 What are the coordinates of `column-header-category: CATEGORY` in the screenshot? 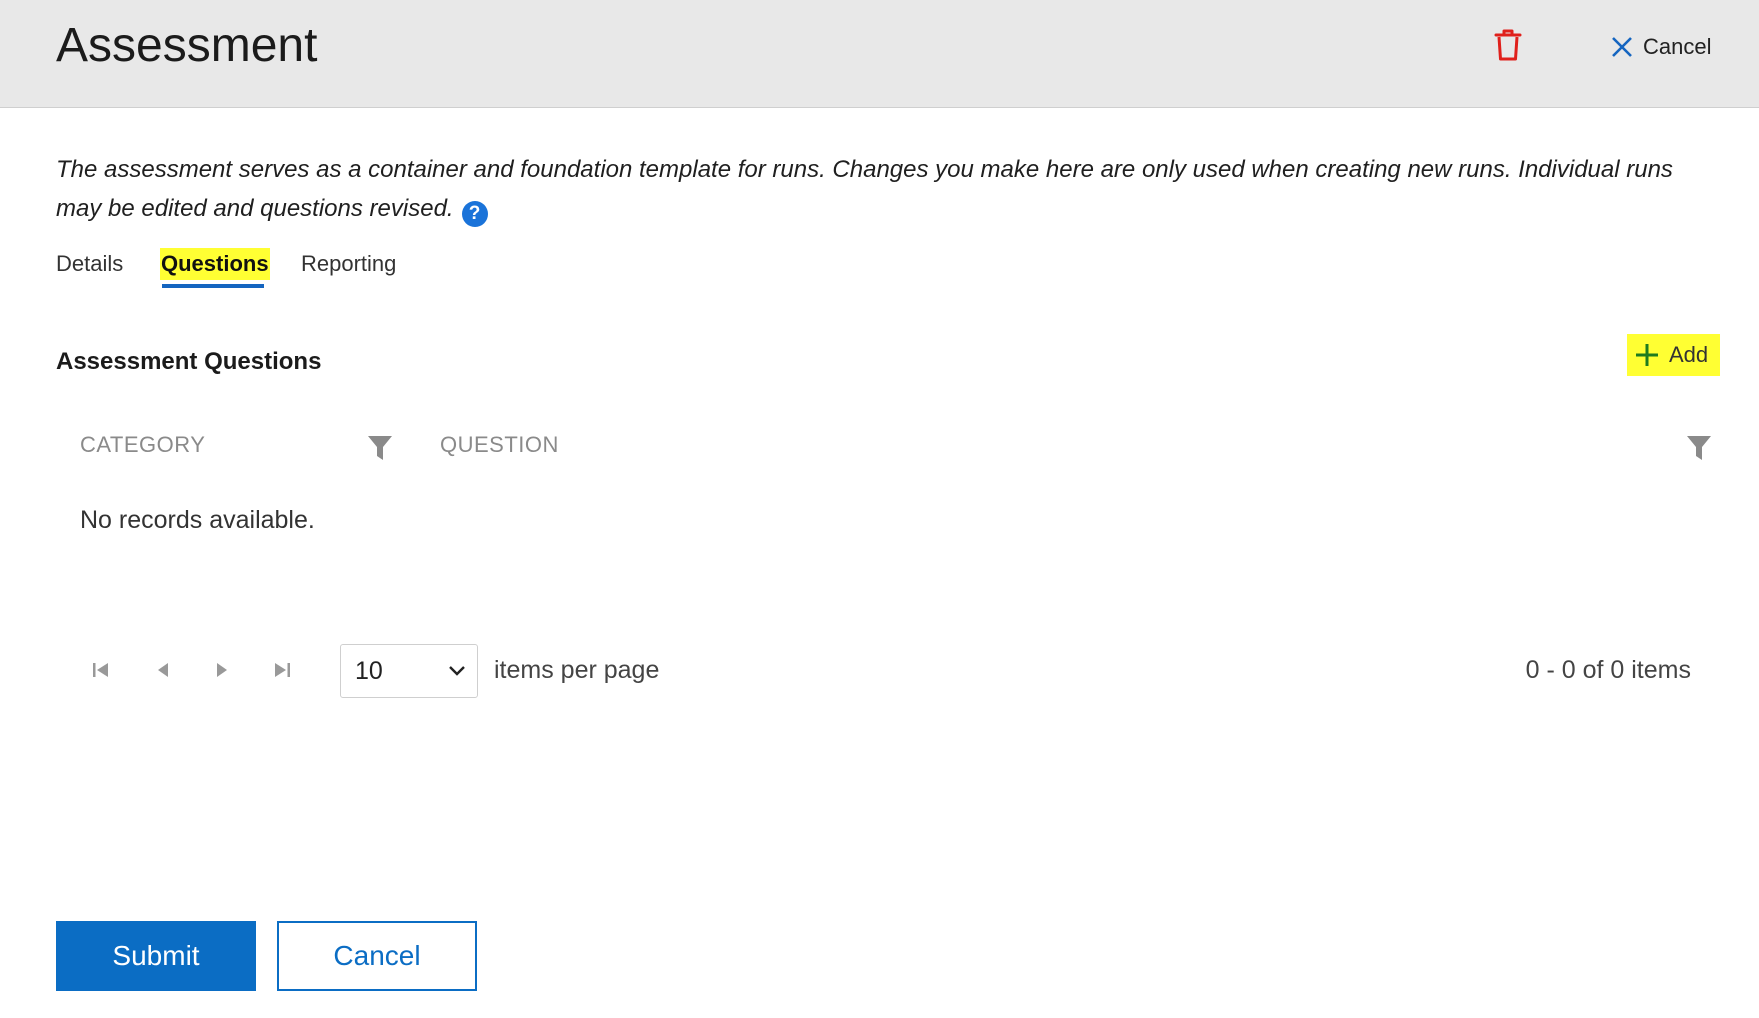 It's located at (142, 445).